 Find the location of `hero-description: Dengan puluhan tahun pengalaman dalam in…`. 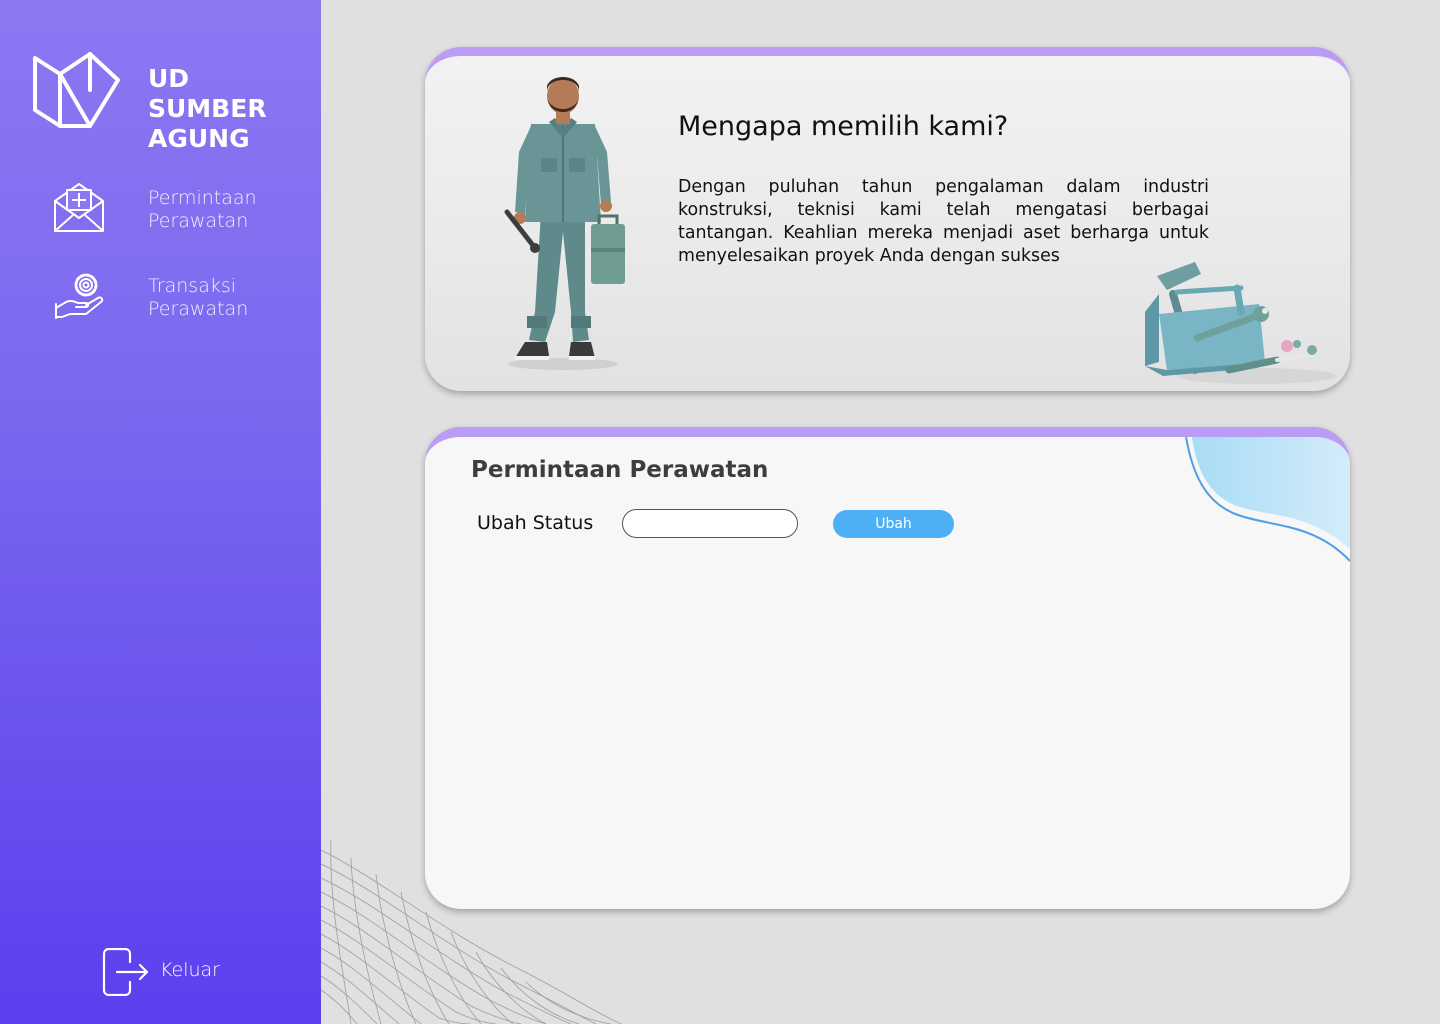

hero-description: Dengan puluhan tahun pengalaman dalam in… is located at coordinates (943, 221).